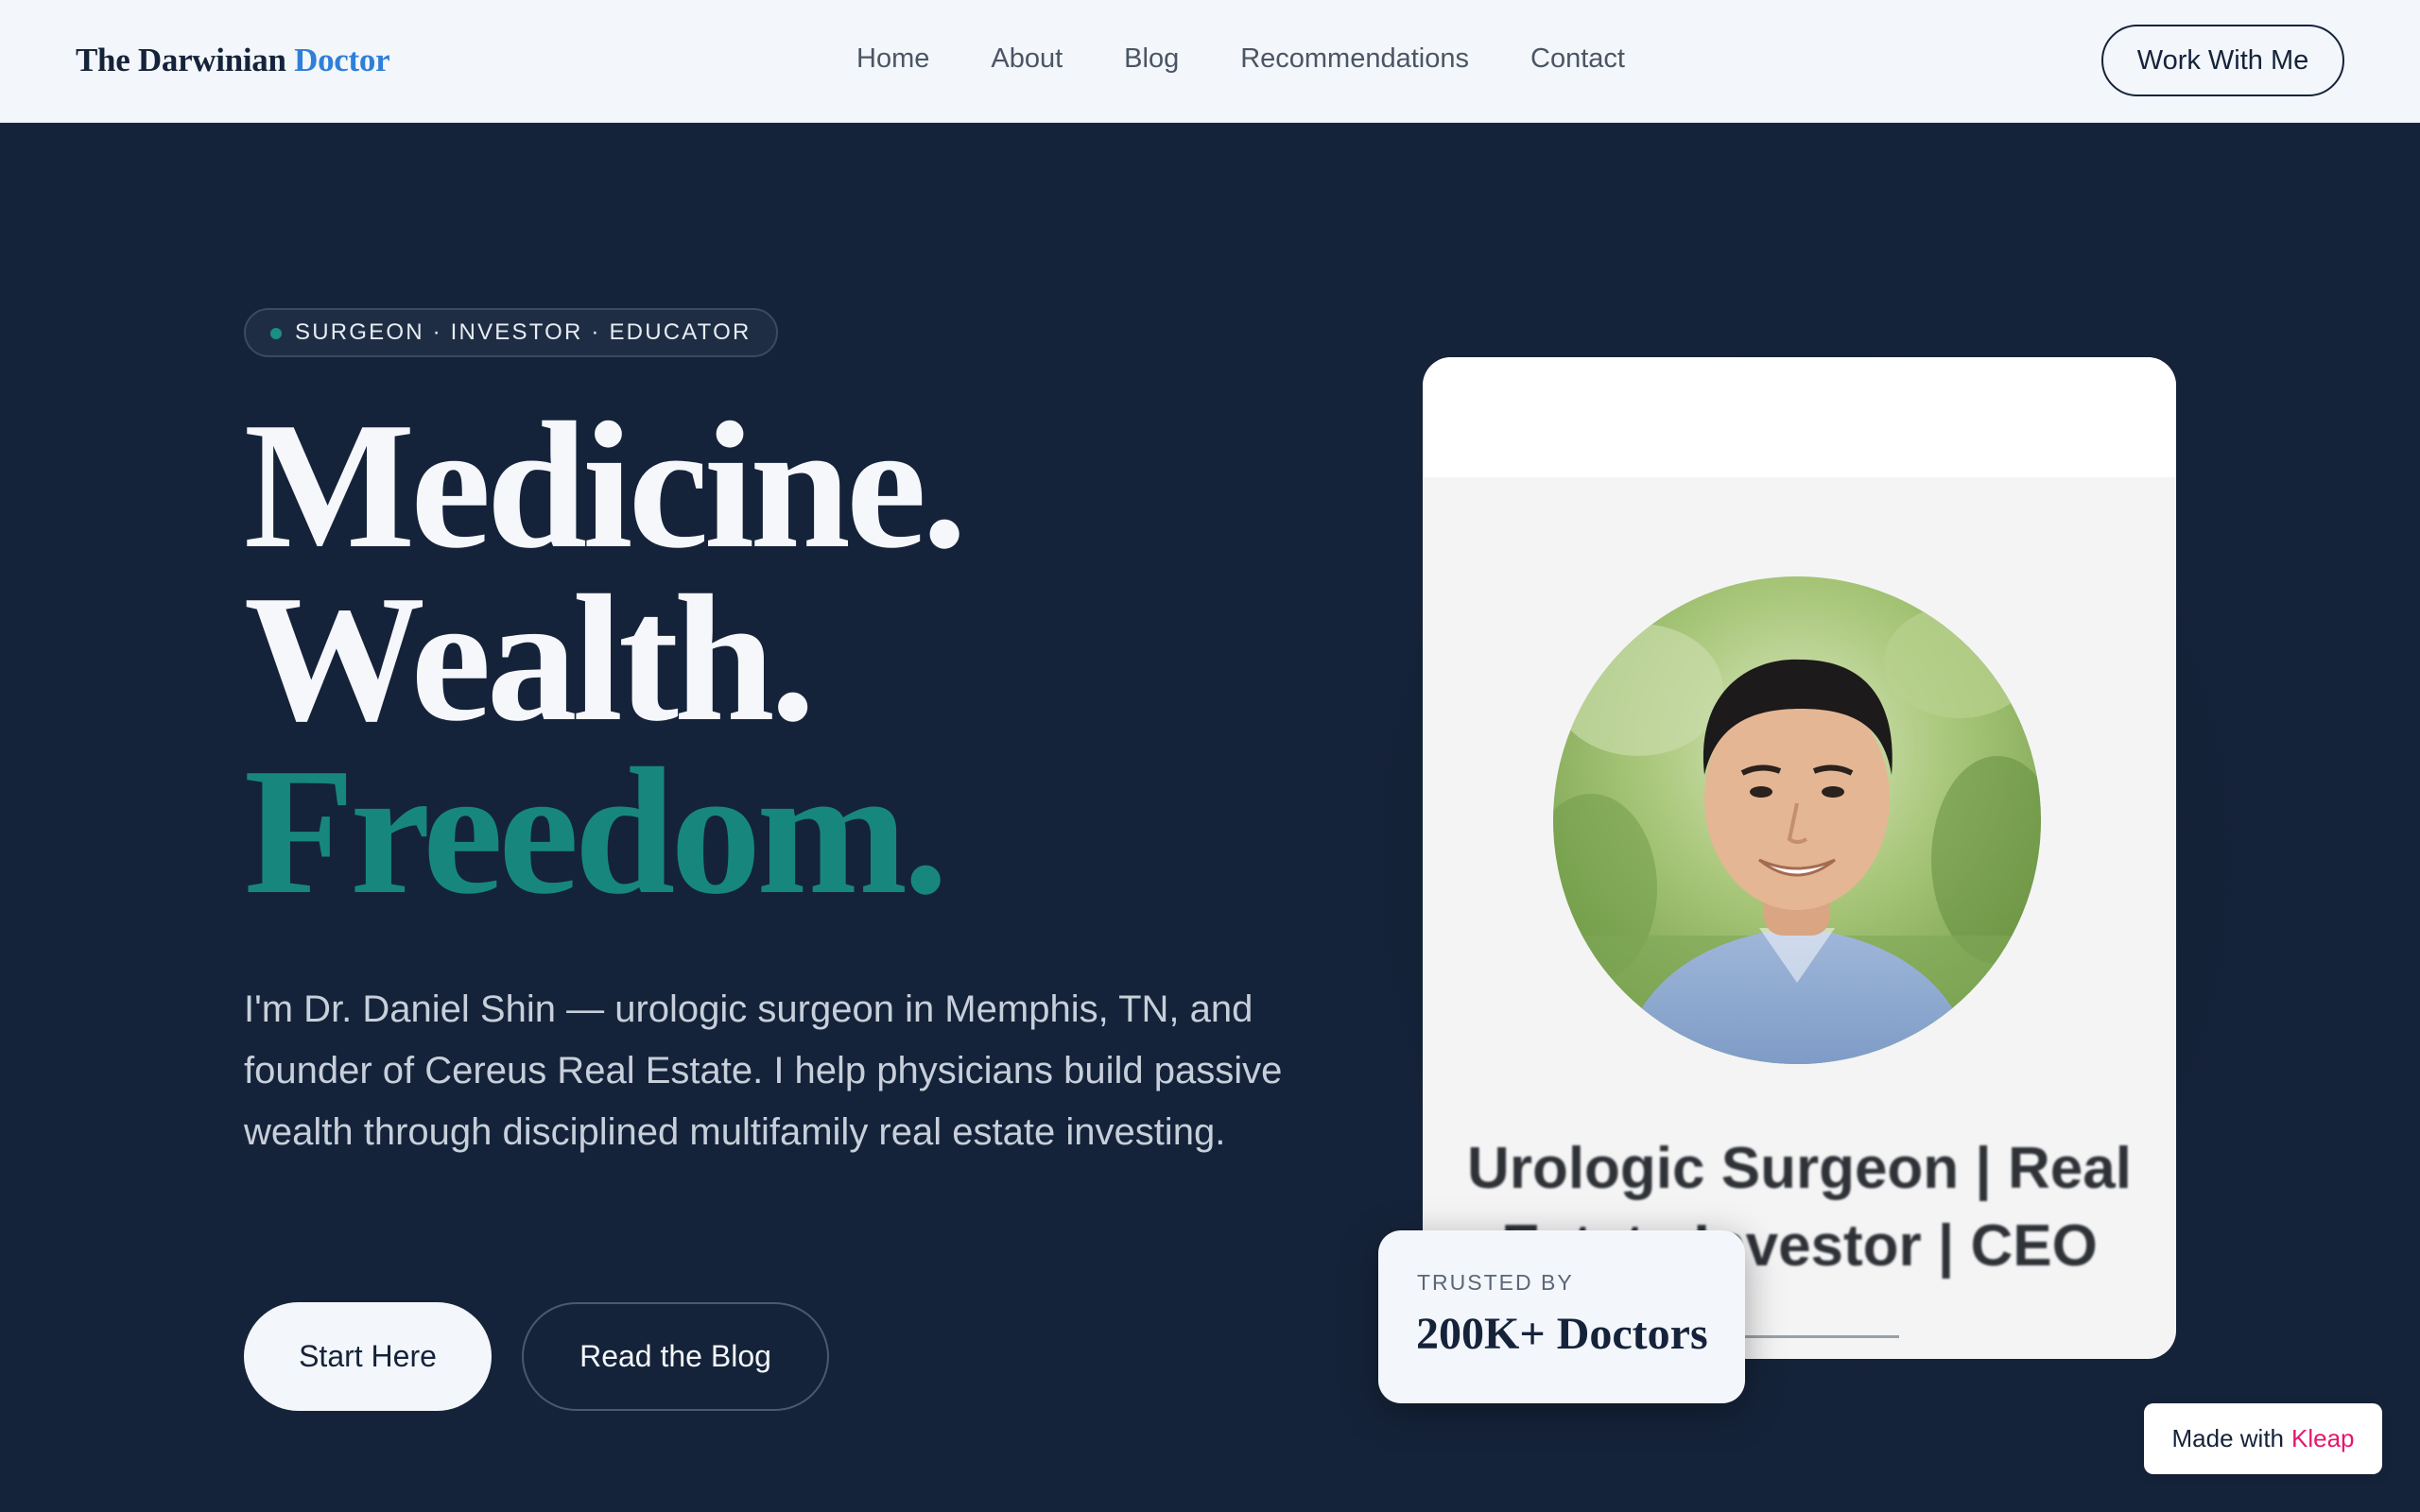  I want to click on main-nav: Home About Blog Recommendations Contact, so click(1240, 59).